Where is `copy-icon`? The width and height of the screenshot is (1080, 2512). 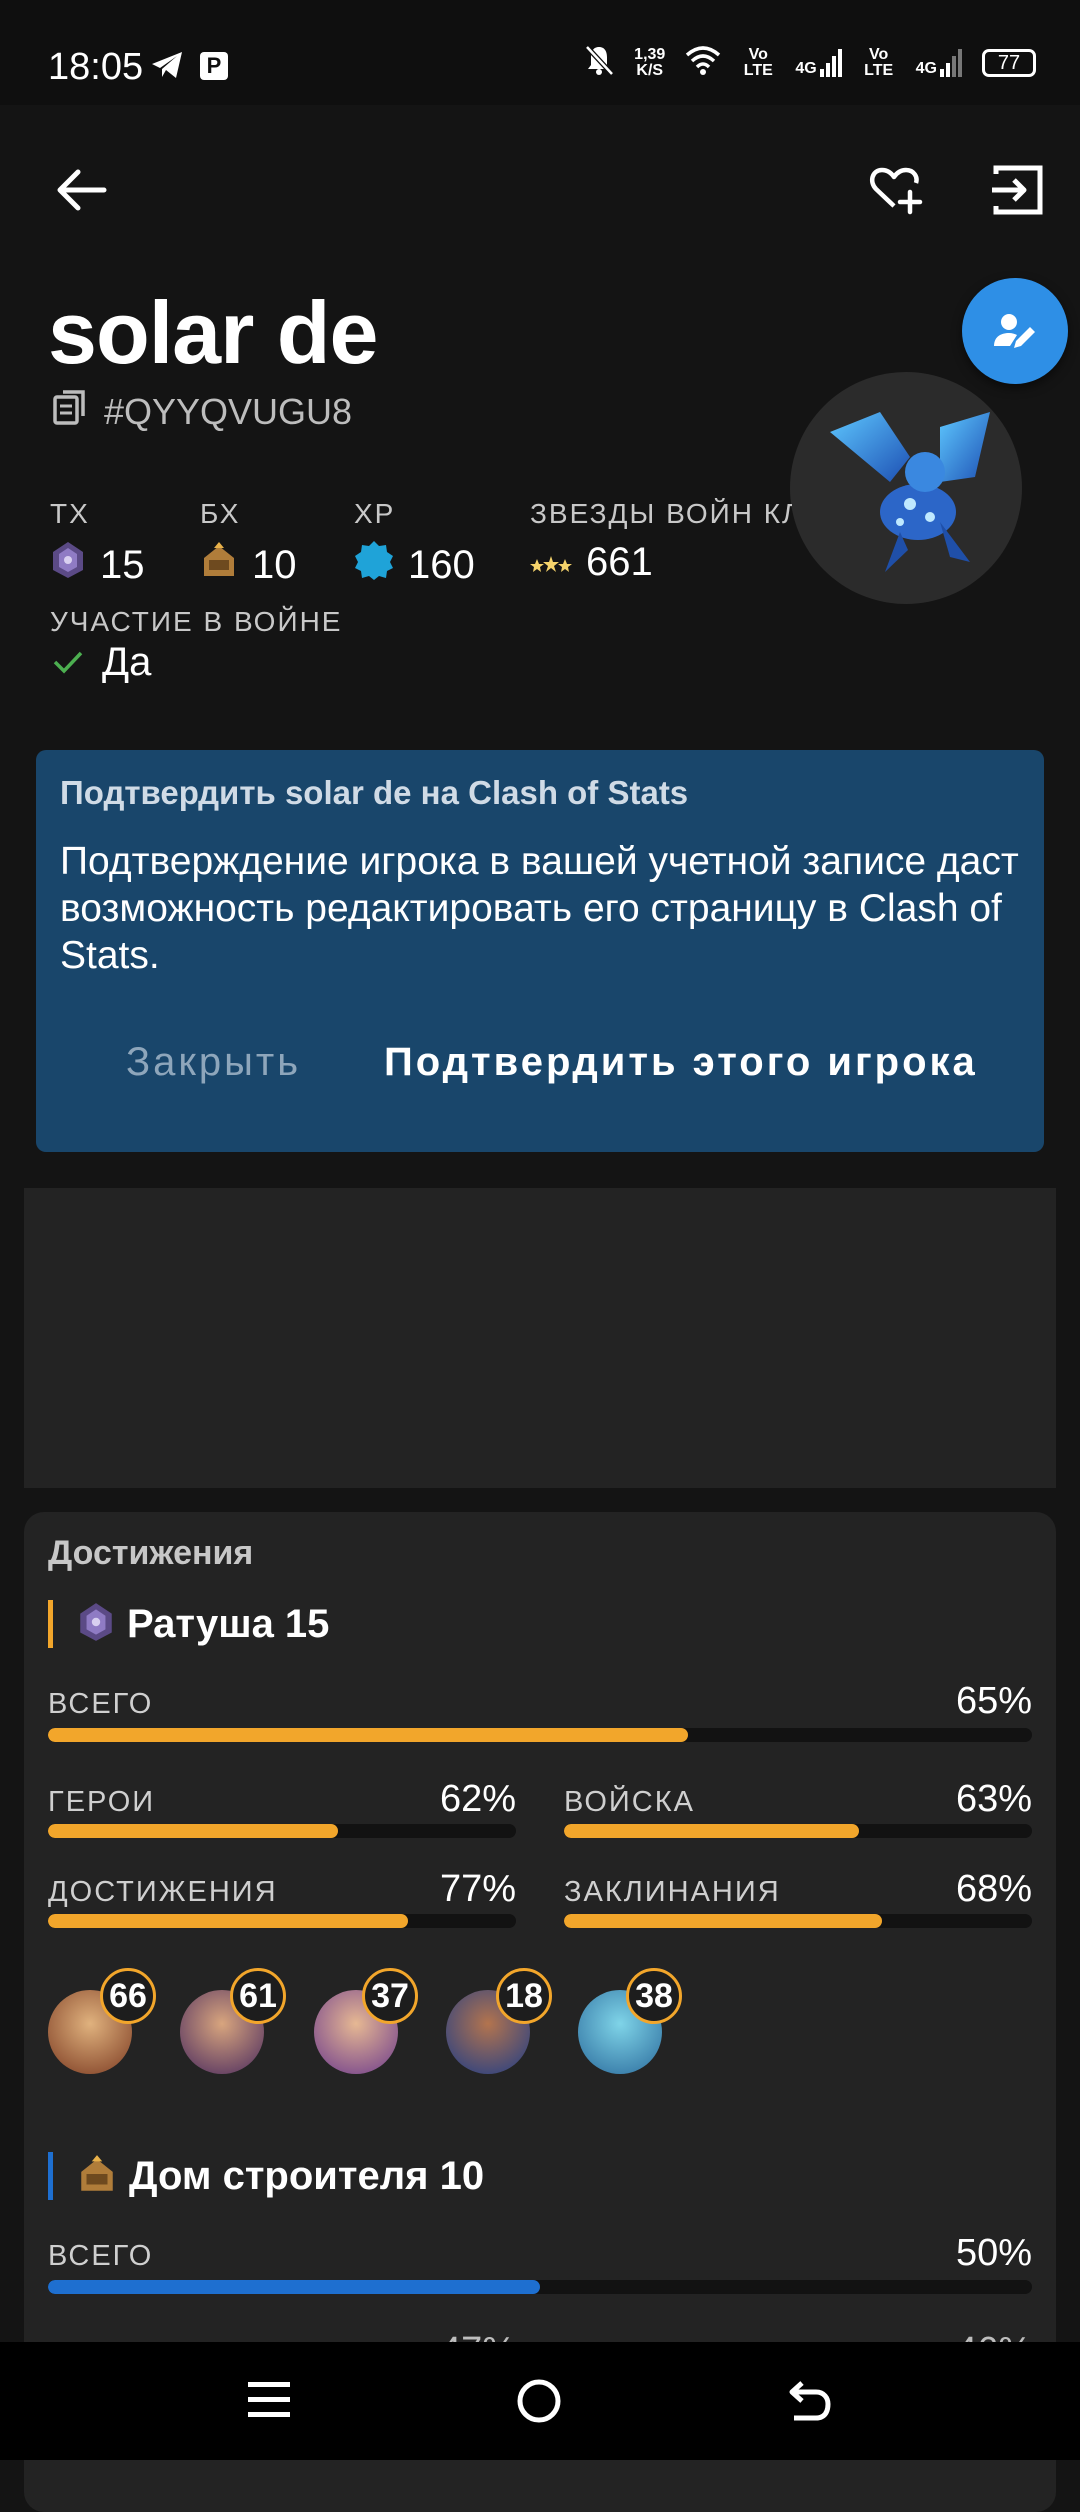 copy-icon is located at coordinates (70, 411).